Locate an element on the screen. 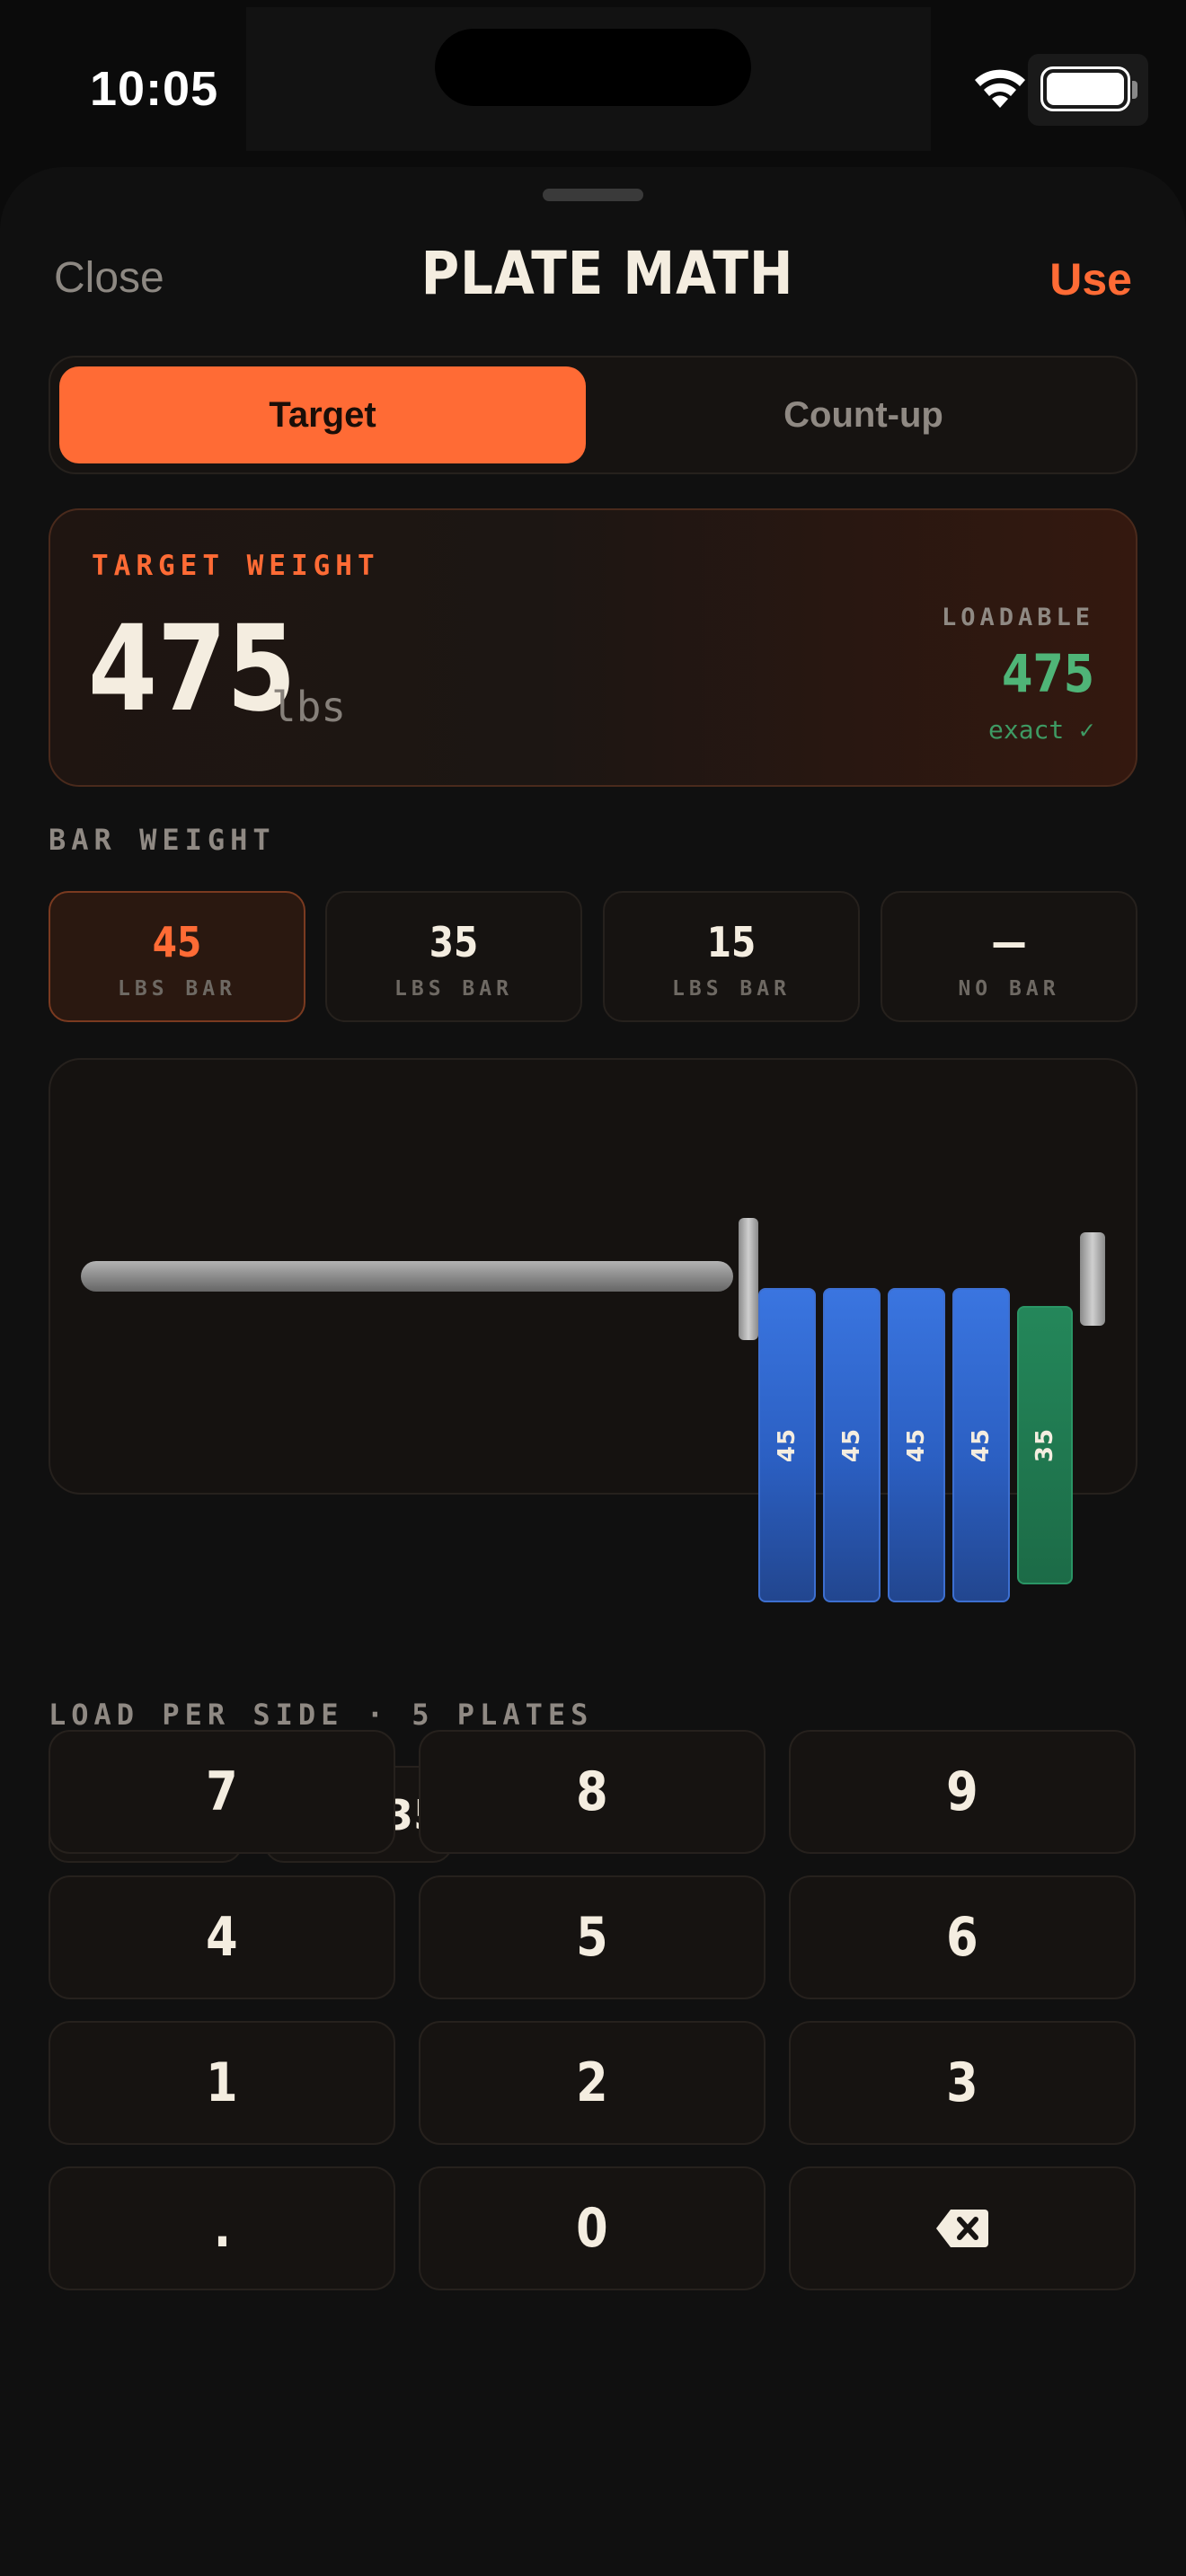 The width and height of the screenshot is (1186, 2576). key-label: 2 is located at coordinates (592, 2082).